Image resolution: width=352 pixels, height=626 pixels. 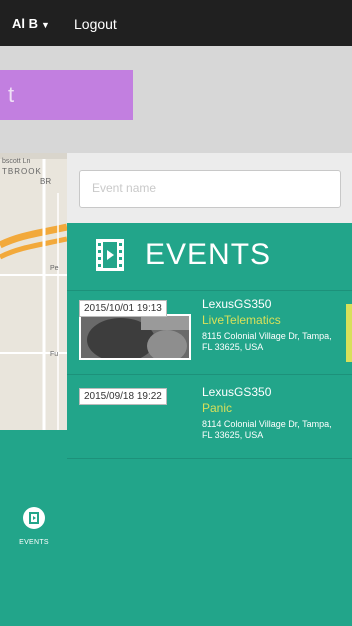 I want to click on event-thumbnail, so click(x=135, y=337).